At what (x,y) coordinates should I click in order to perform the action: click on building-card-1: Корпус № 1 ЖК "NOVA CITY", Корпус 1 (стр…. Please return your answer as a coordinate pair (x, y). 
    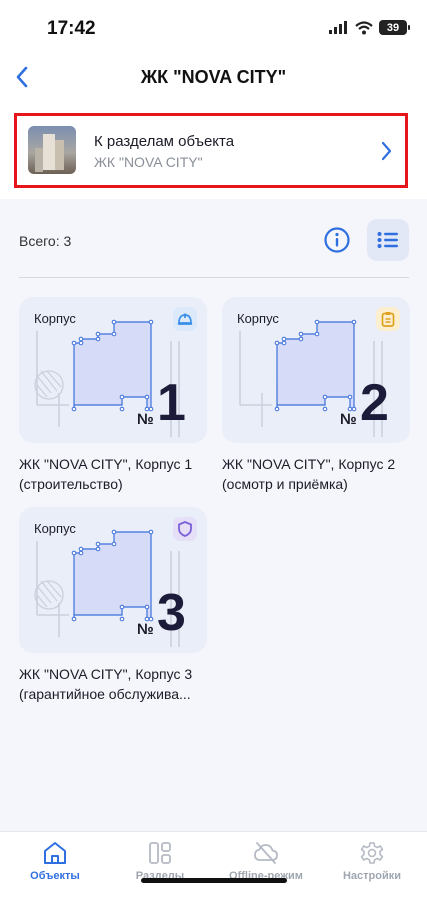
    Looking at the image, I should click on (113, 395).